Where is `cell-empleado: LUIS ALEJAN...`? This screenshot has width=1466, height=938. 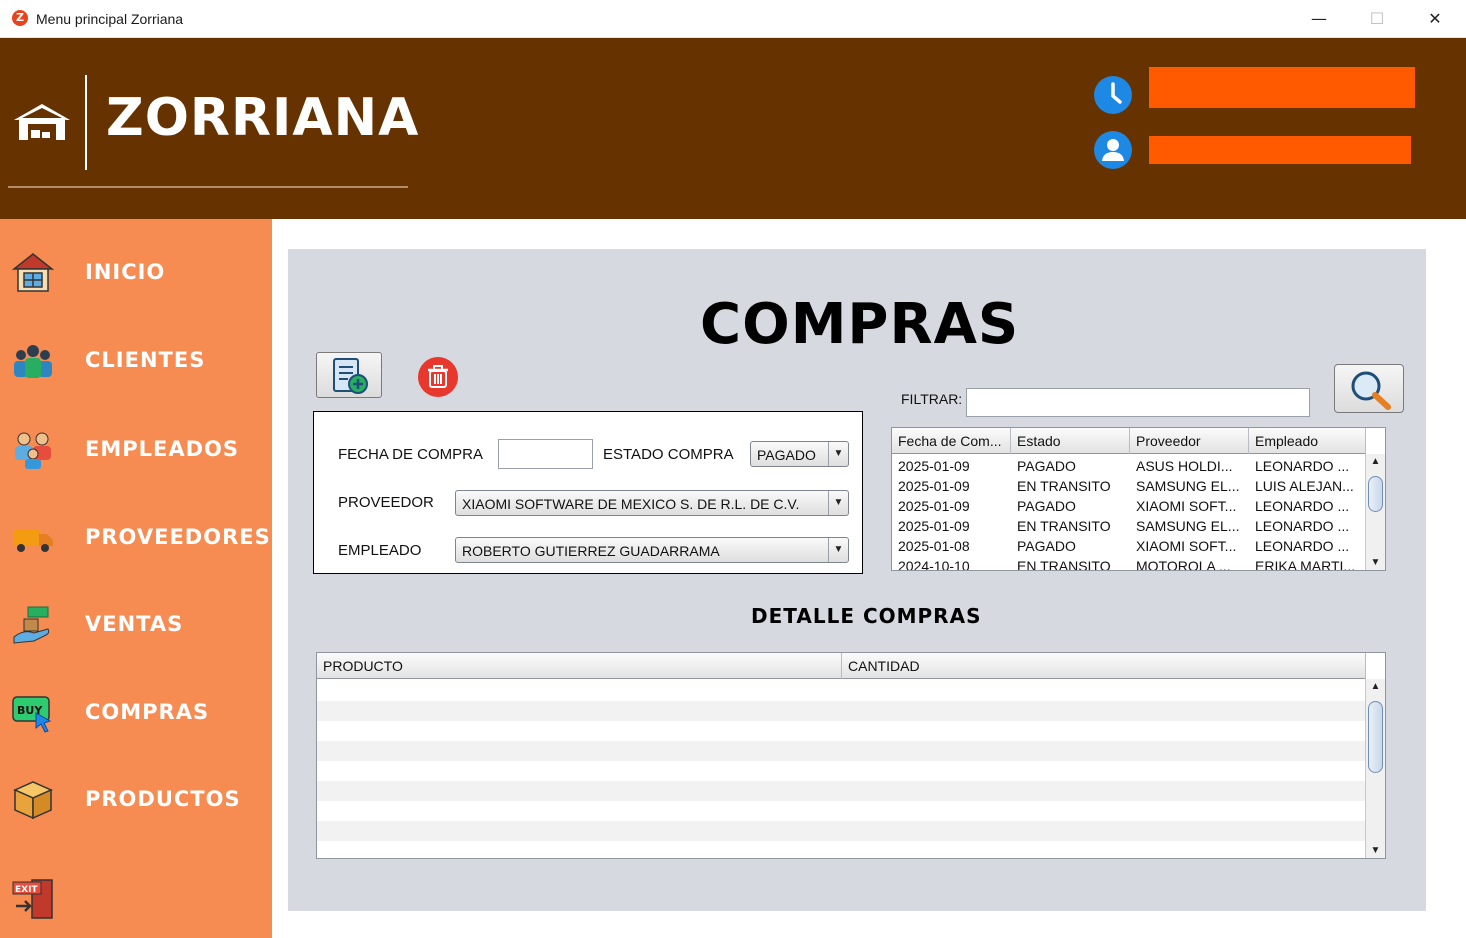
cell-empleado: LUIS ALEJAN... is located at coordinates (1304, 486).